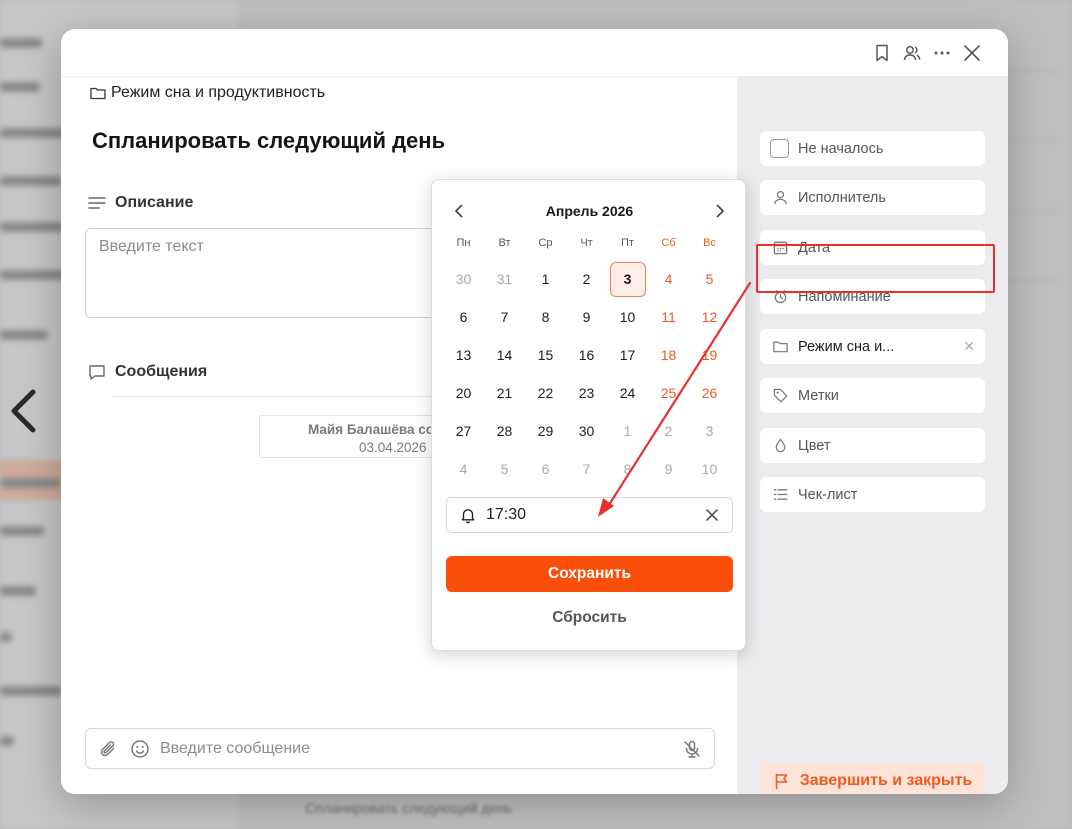 The image size is (1072, 829). I want to click on calendar-day-number: 10, so click(709, 469).